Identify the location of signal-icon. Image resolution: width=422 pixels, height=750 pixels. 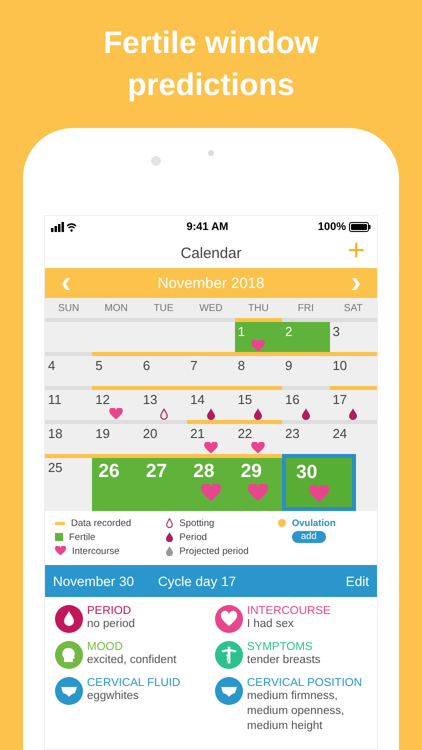
(64, 227).